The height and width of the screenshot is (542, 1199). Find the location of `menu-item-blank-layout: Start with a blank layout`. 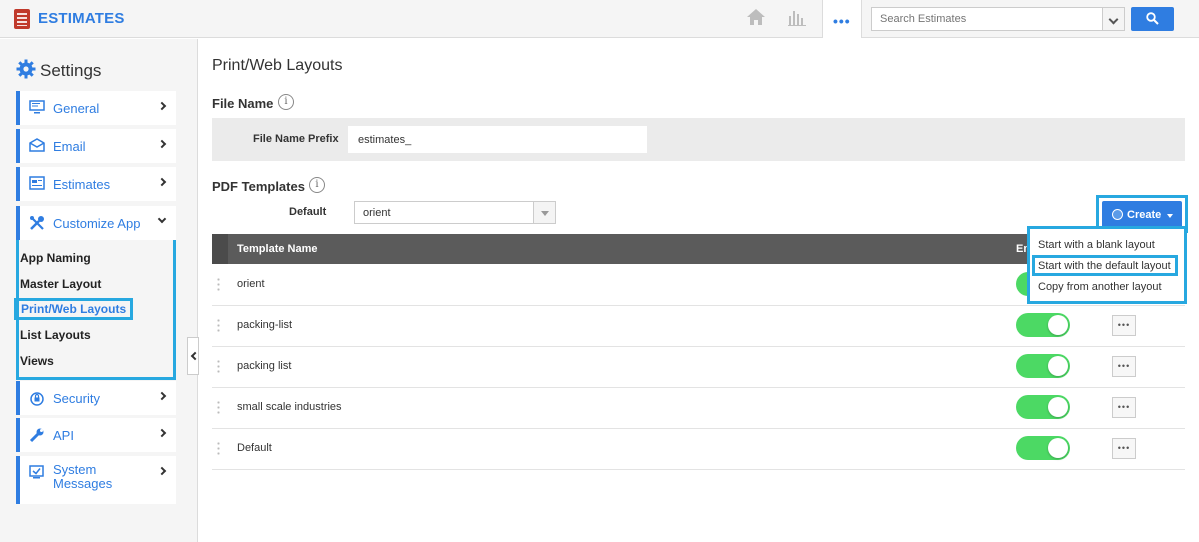

menu-item-blank-layout: Start with a blank layout is located at coordinates (1096, 245).